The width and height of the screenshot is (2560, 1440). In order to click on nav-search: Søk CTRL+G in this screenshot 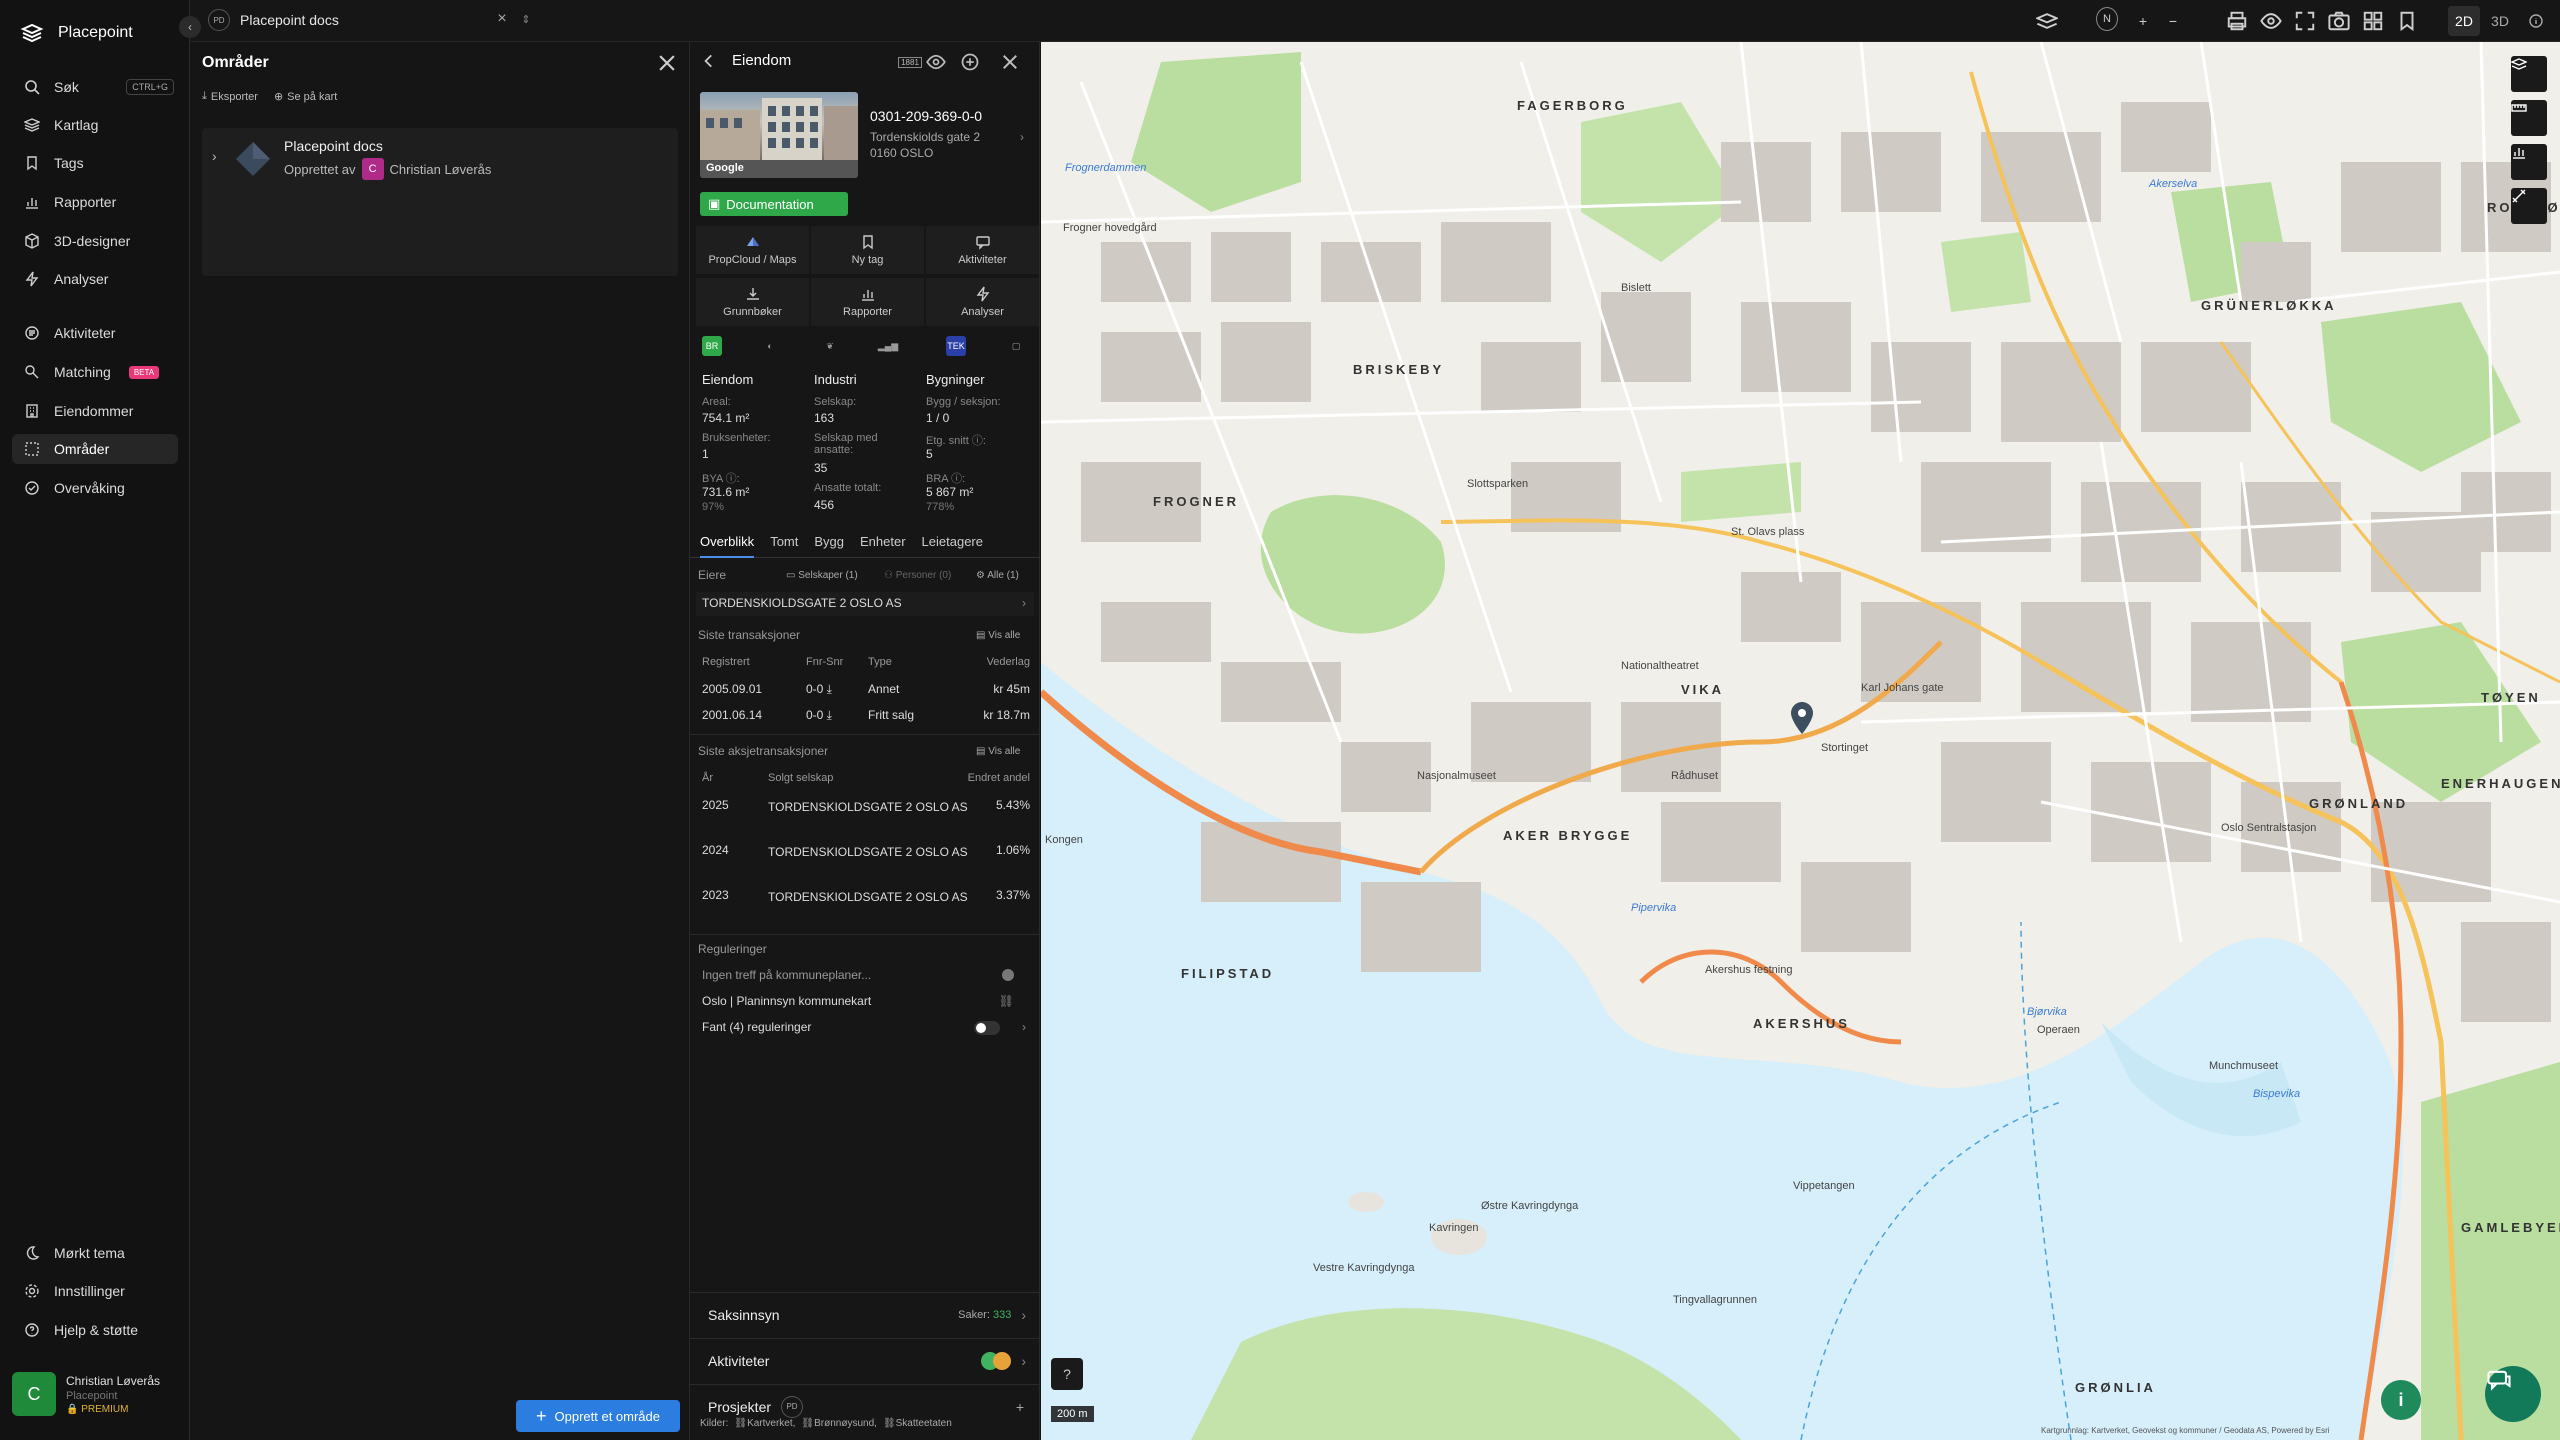, I will do `click(95, 87)`.